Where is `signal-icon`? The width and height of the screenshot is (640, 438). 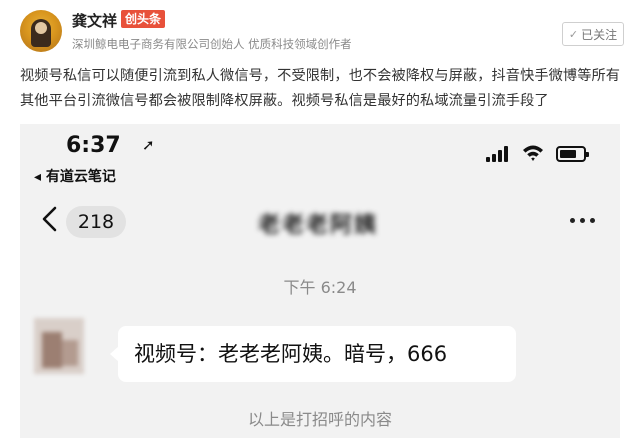 signal-icon is located at coordinates (500, 154).